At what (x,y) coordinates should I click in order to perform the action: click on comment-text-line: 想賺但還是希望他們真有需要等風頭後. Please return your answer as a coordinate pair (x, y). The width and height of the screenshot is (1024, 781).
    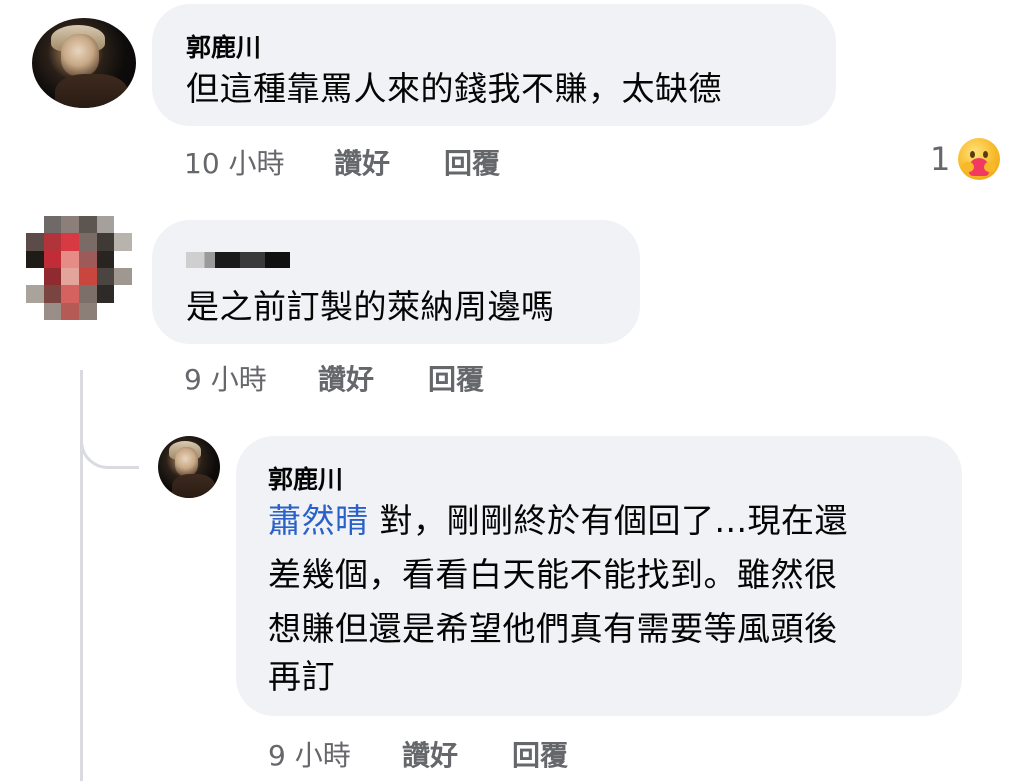
    Looking at the image, I should click on (553, 628).